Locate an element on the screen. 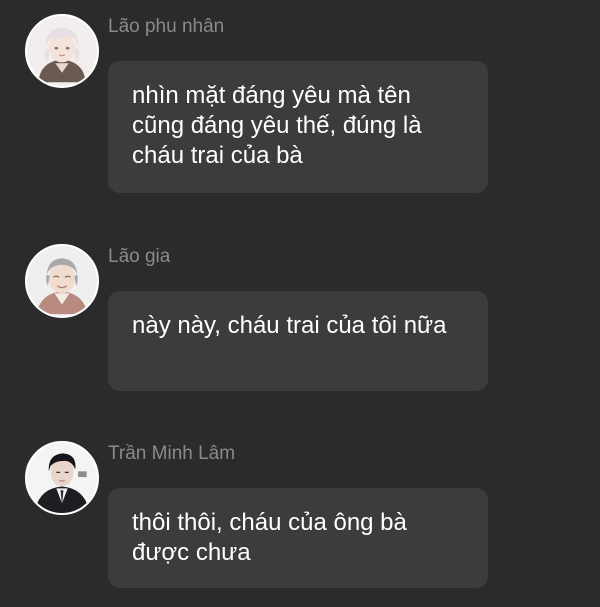  elderly-man-avatar-icon is located at coordinates (62, 281).